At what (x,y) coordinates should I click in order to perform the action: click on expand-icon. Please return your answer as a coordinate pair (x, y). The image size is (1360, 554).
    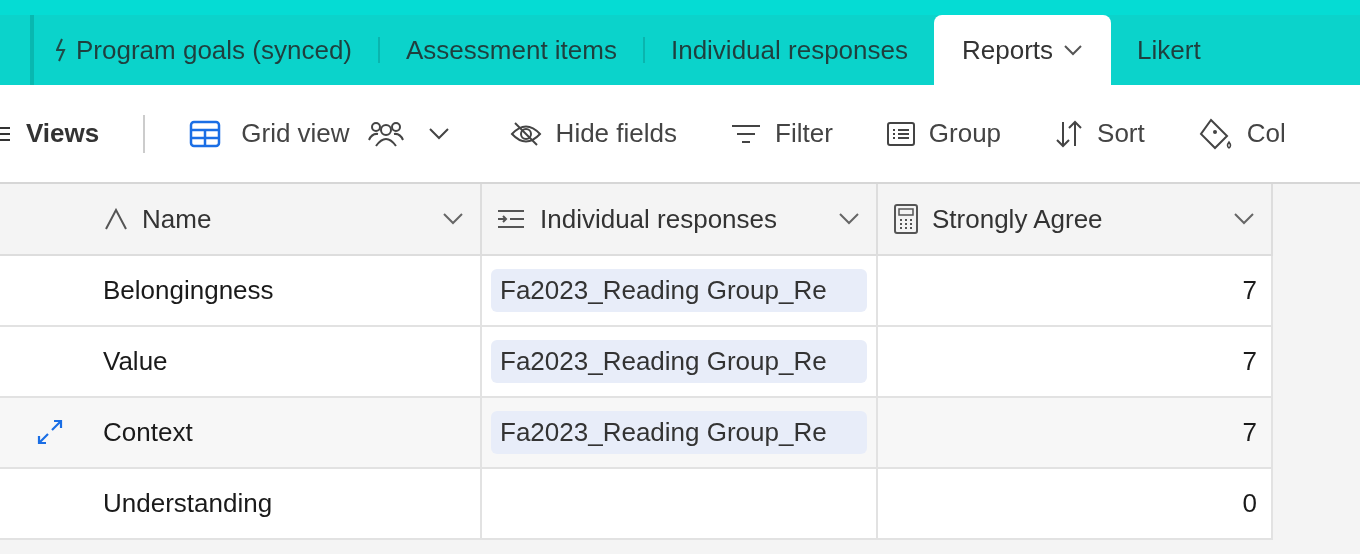
    Looking at the image, I should click on (50, 432).